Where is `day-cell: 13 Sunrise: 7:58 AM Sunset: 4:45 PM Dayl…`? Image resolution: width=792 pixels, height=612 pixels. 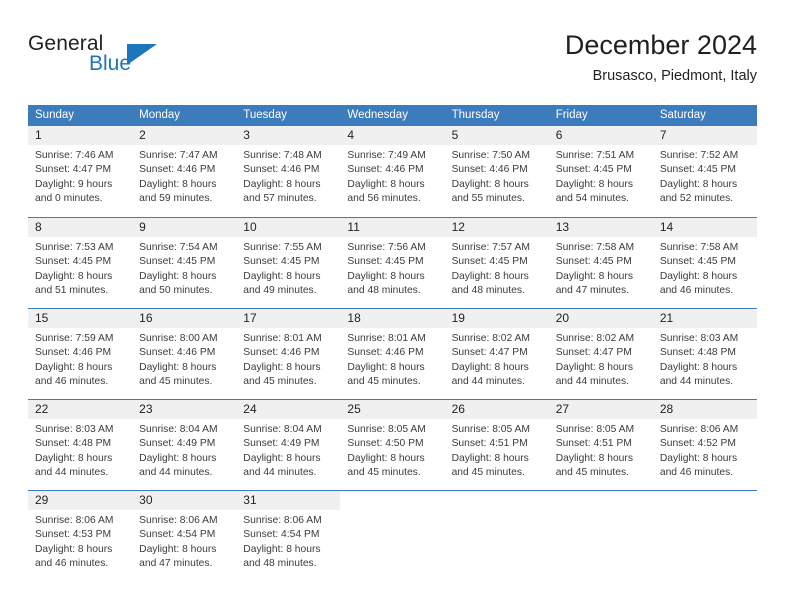 day-cell: 13 Sunrise: 7:58 AM Sunset: 4:45 PM Dayl… is located at coordinates (600, 263).